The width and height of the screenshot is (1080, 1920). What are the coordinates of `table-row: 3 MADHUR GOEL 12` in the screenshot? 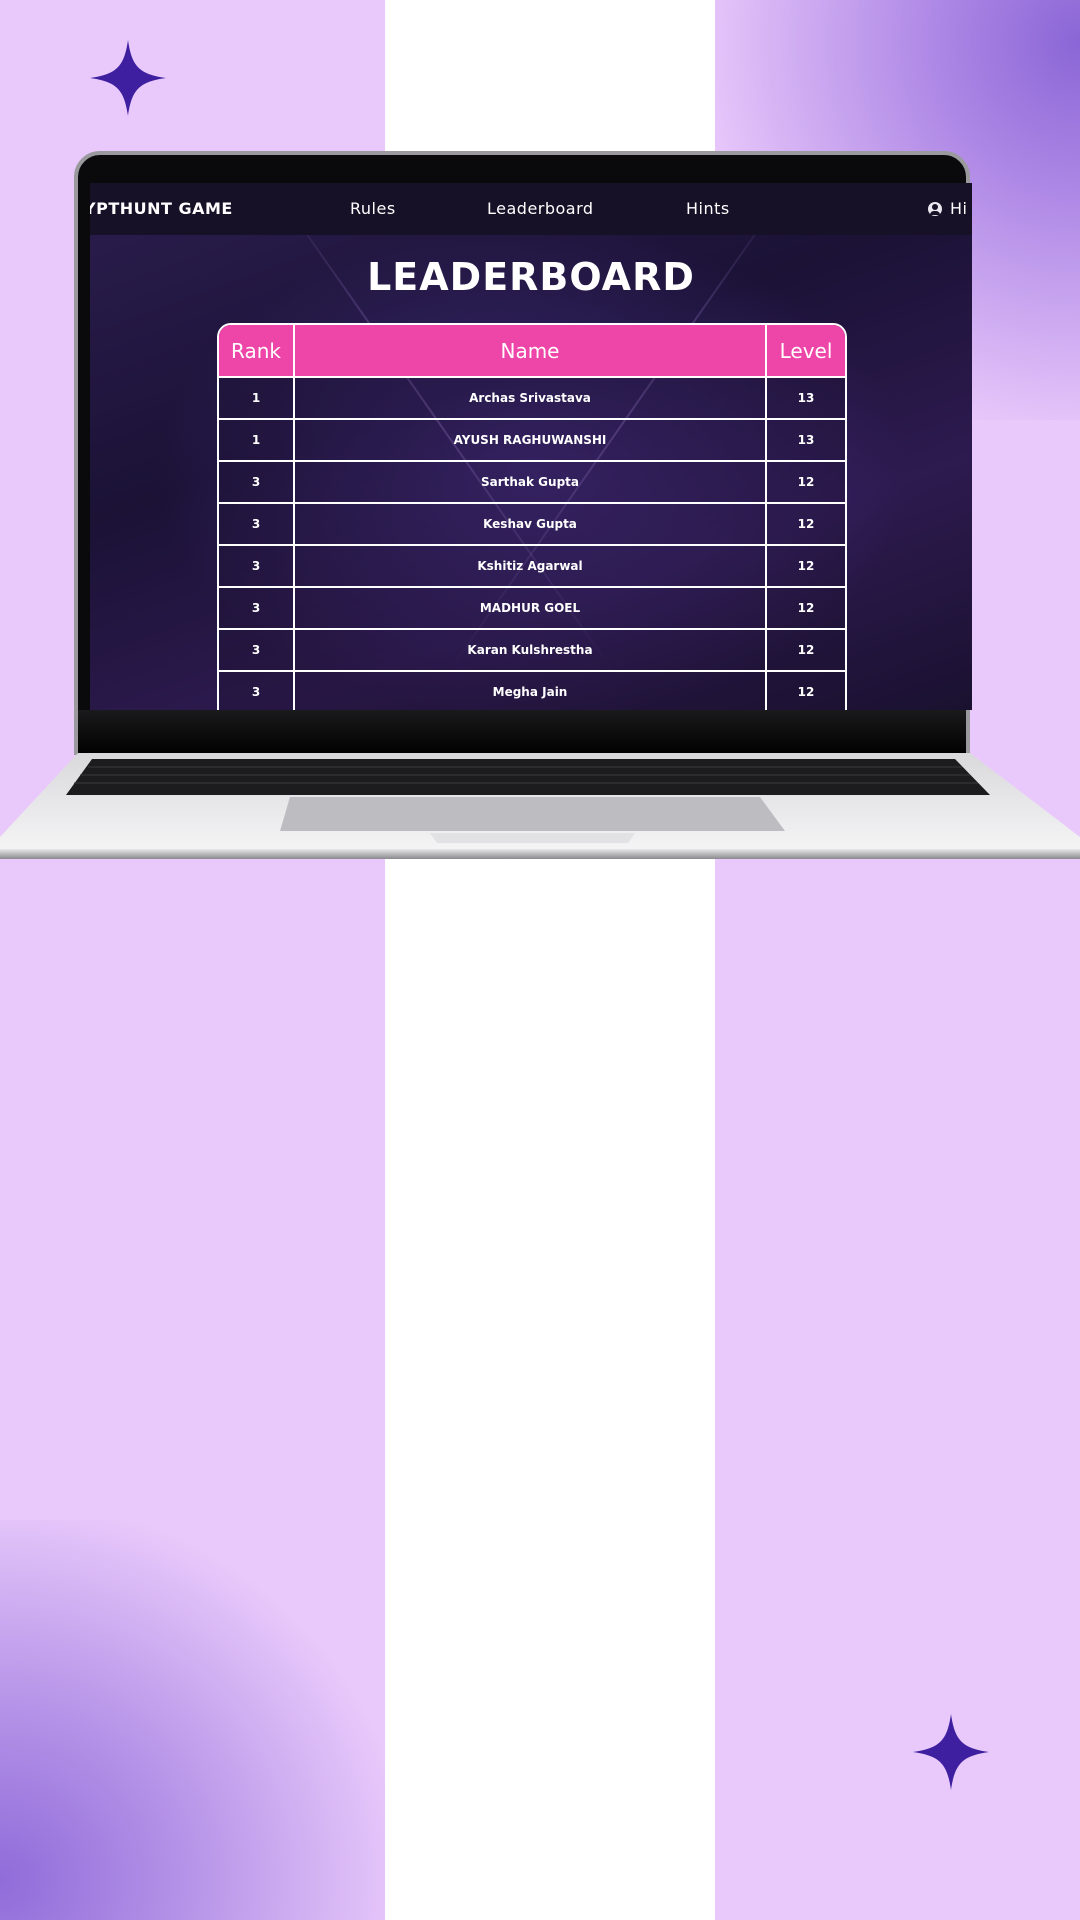 It's located at (532, 609).